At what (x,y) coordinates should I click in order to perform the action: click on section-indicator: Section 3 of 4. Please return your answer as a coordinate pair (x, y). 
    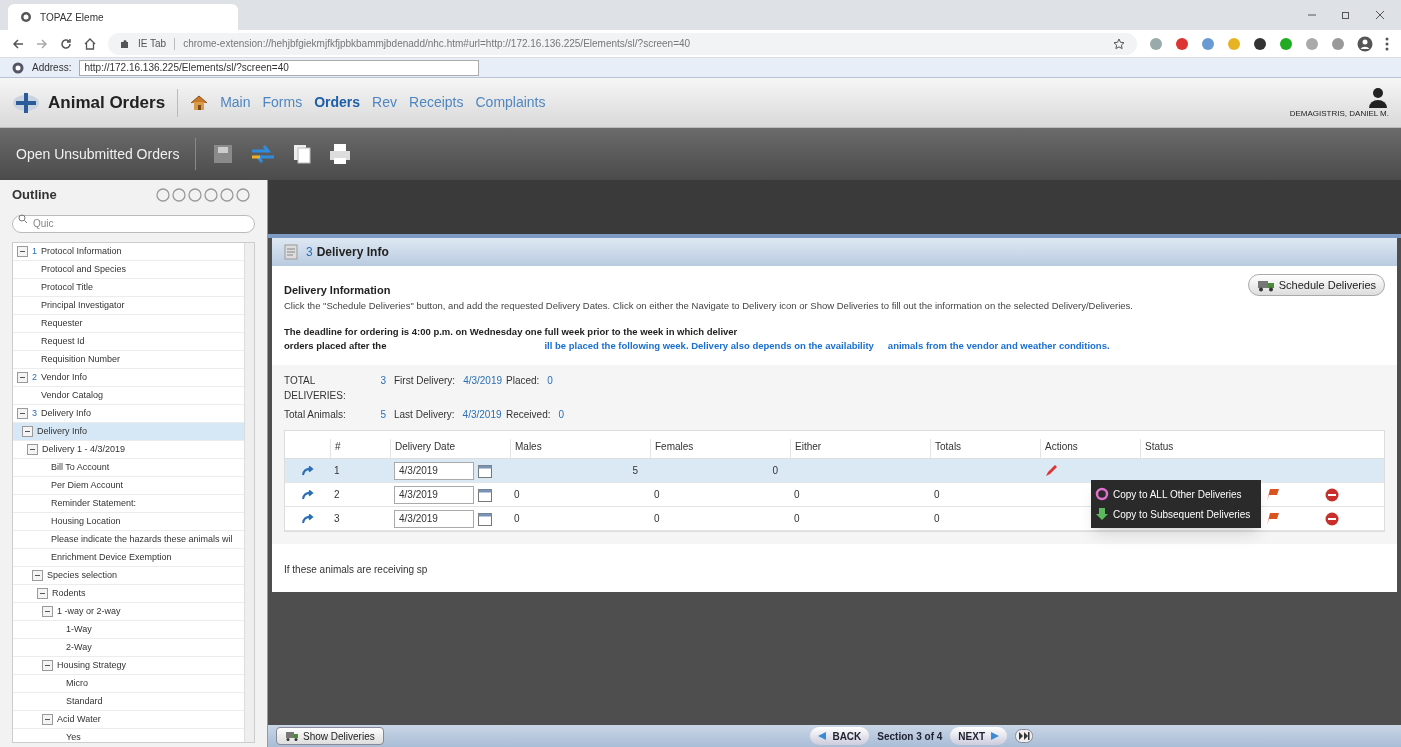
    Looking at the image, I should click on (910, 736).